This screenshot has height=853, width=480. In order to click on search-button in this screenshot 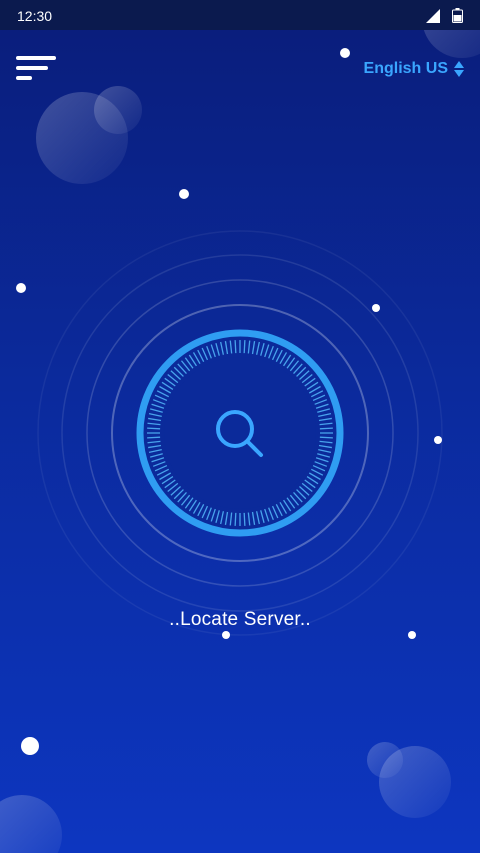, I will do `click(240, 434)`.